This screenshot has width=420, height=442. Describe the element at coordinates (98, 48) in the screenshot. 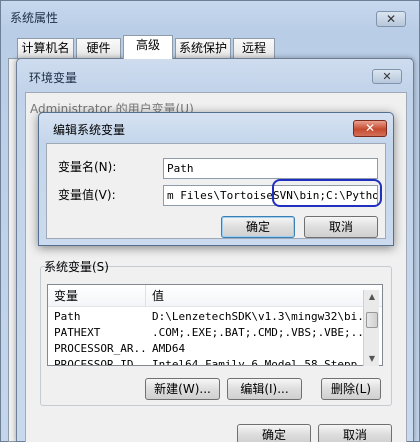

I see `tab-hardware: 硬件` at that location.